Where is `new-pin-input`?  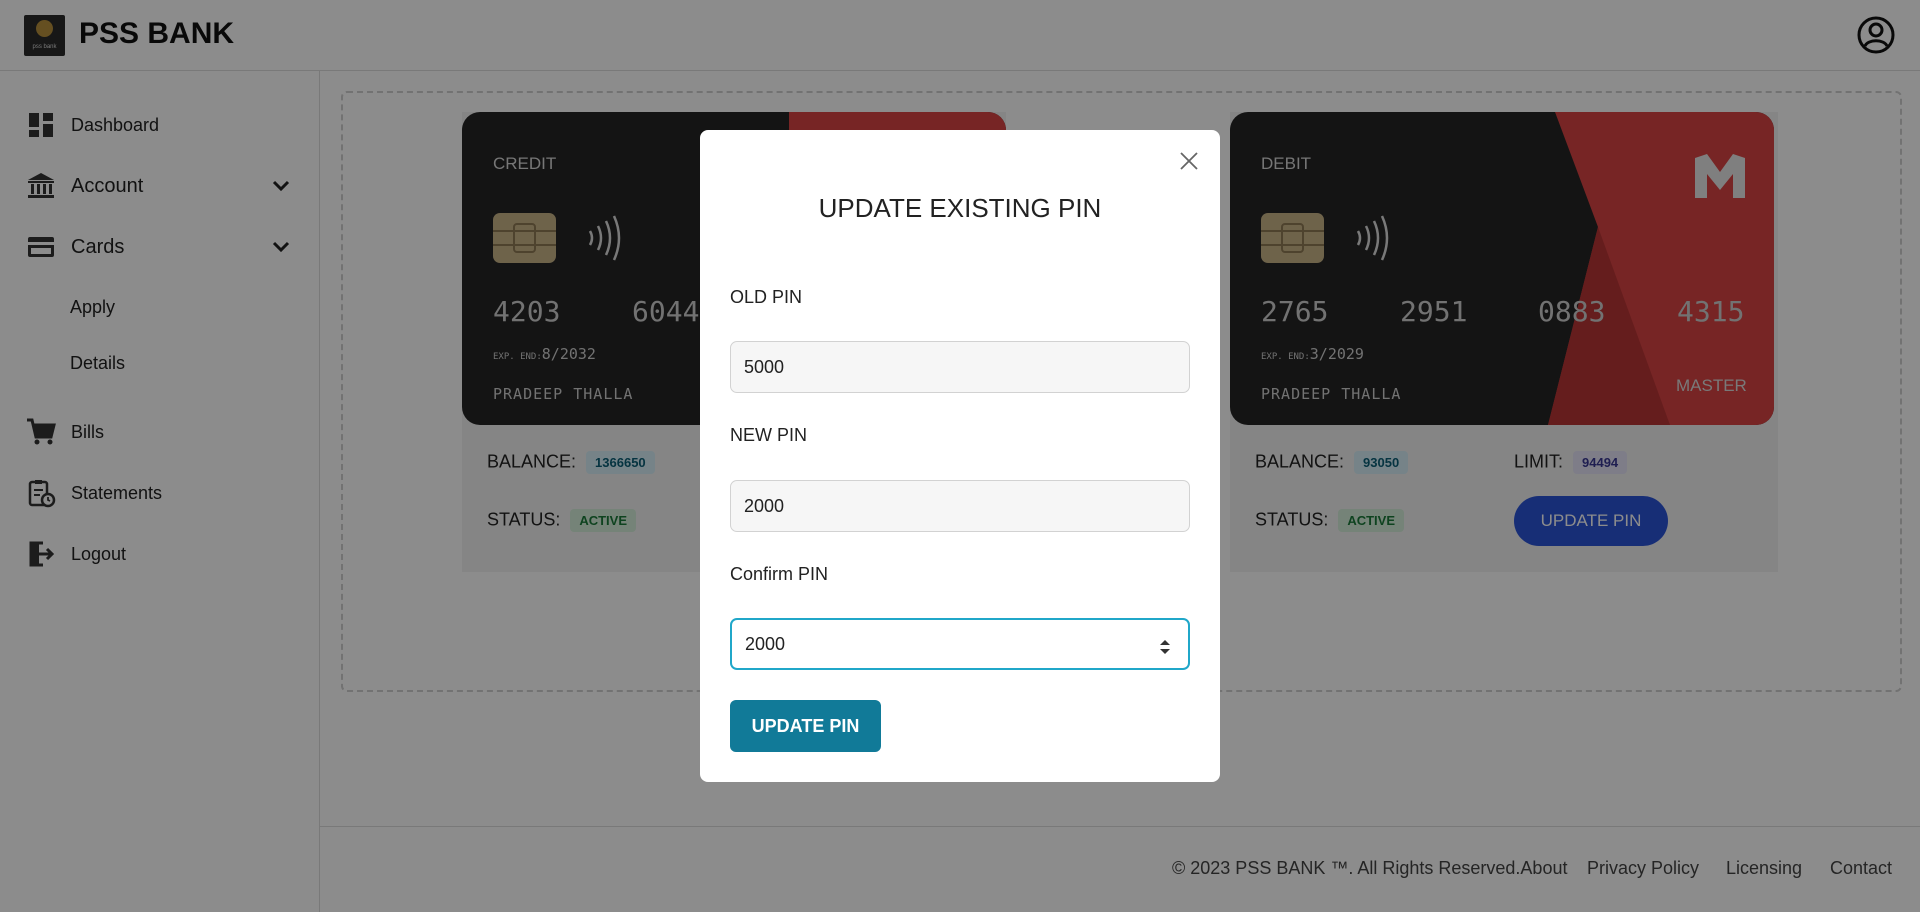
new-pin-input is located at coordinates (960, 506).